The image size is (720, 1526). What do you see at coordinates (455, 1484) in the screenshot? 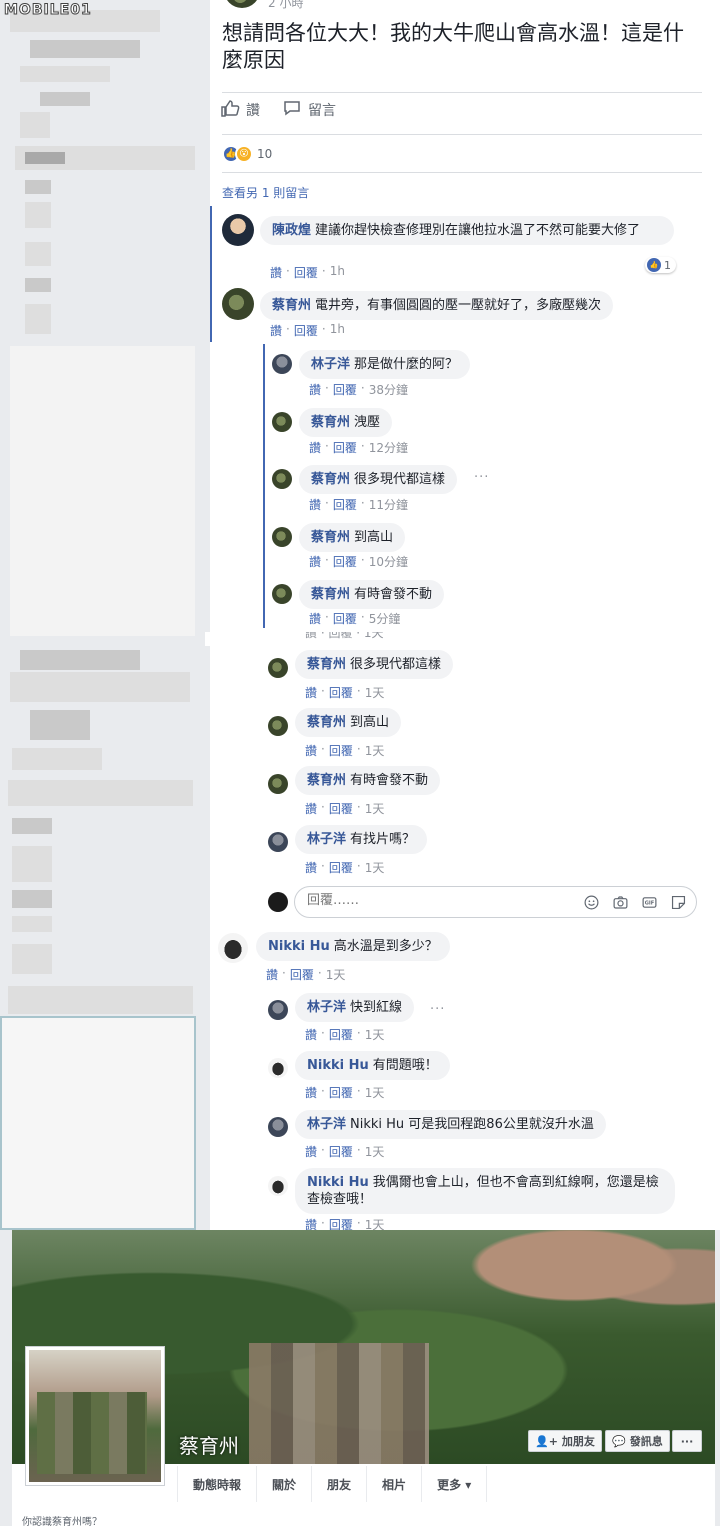
I see `tab-more: 更多 ▾` at bounding box center [455, 1484].